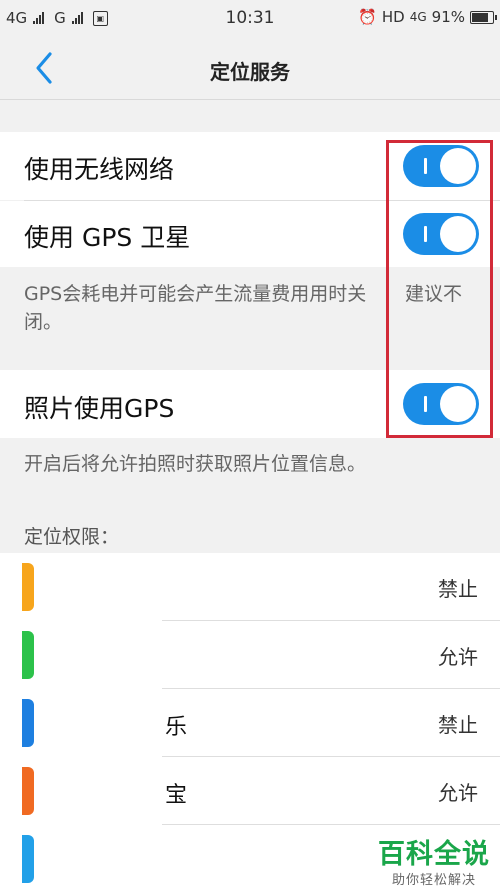  I want to click on highlight-box, so click(439, 289).